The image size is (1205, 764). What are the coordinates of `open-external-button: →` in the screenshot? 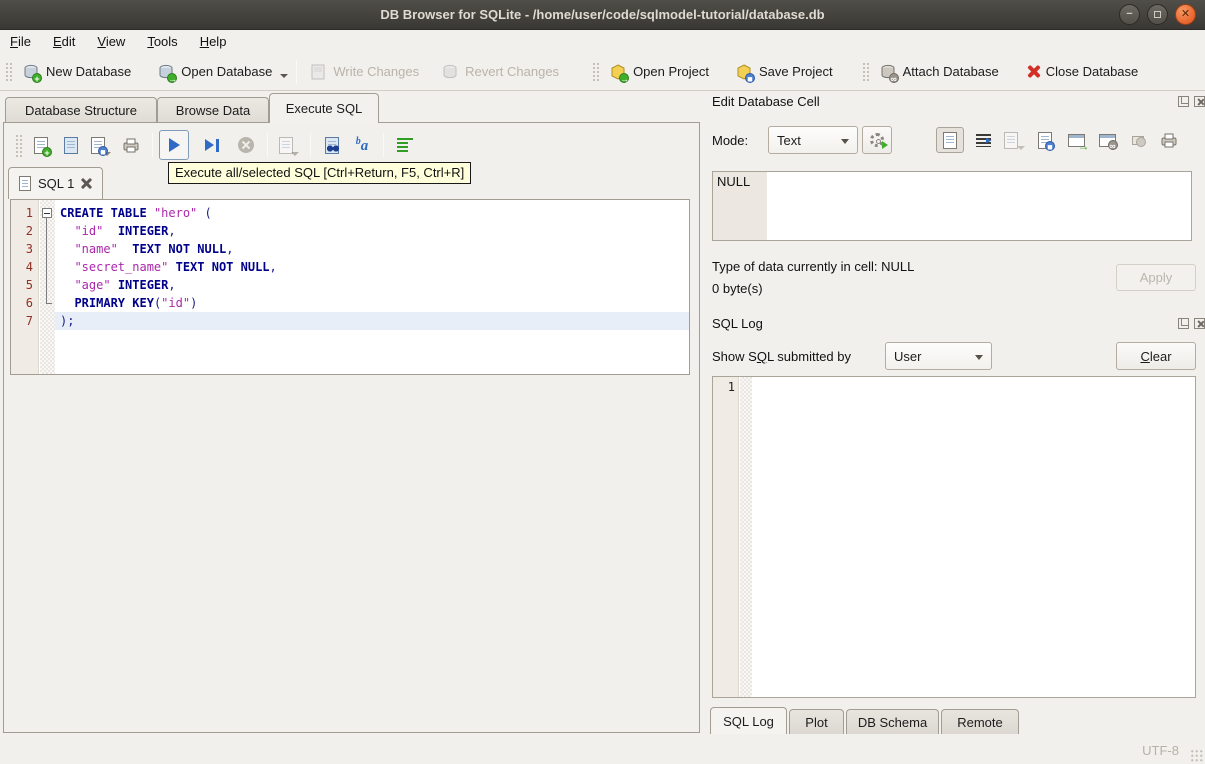 It's located at (1077, 140).